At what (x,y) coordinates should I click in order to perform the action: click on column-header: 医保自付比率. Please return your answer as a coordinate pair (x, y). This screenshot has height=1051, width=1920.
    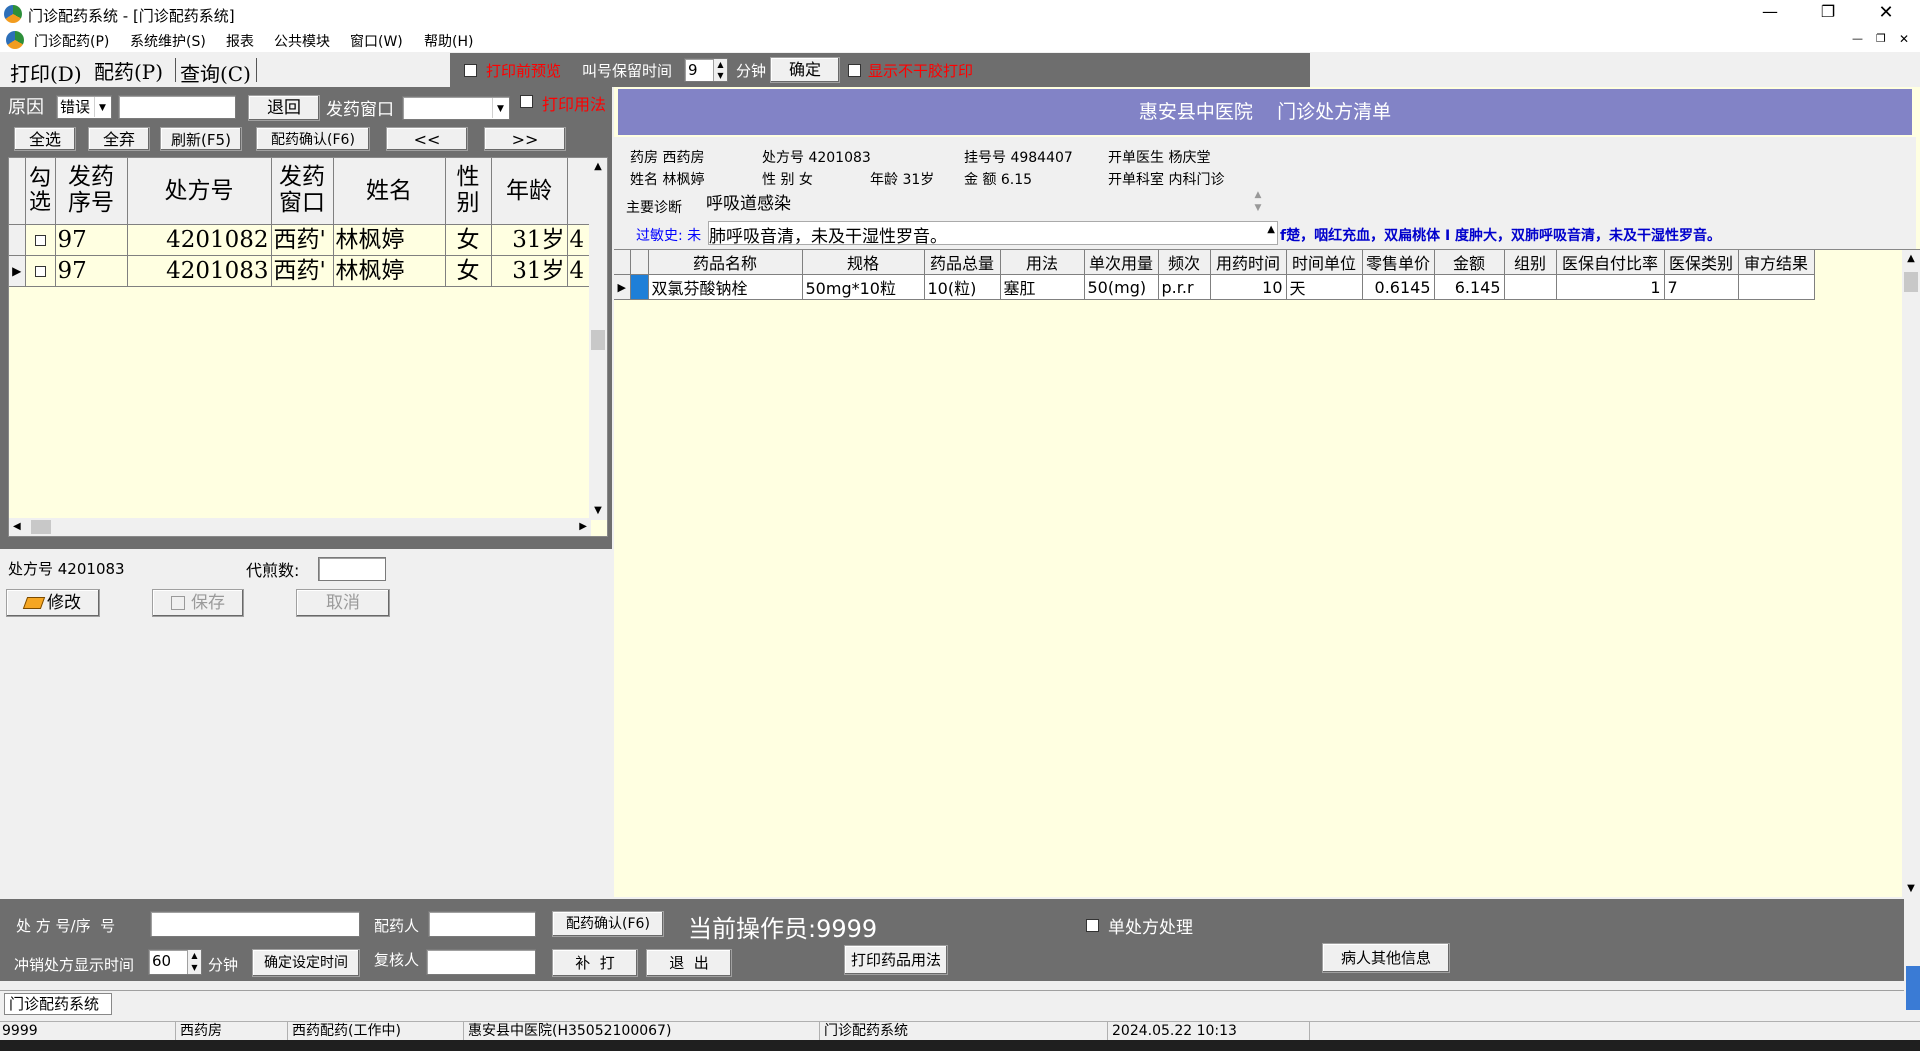
    Looking at the image, I should click on (1610, 262).